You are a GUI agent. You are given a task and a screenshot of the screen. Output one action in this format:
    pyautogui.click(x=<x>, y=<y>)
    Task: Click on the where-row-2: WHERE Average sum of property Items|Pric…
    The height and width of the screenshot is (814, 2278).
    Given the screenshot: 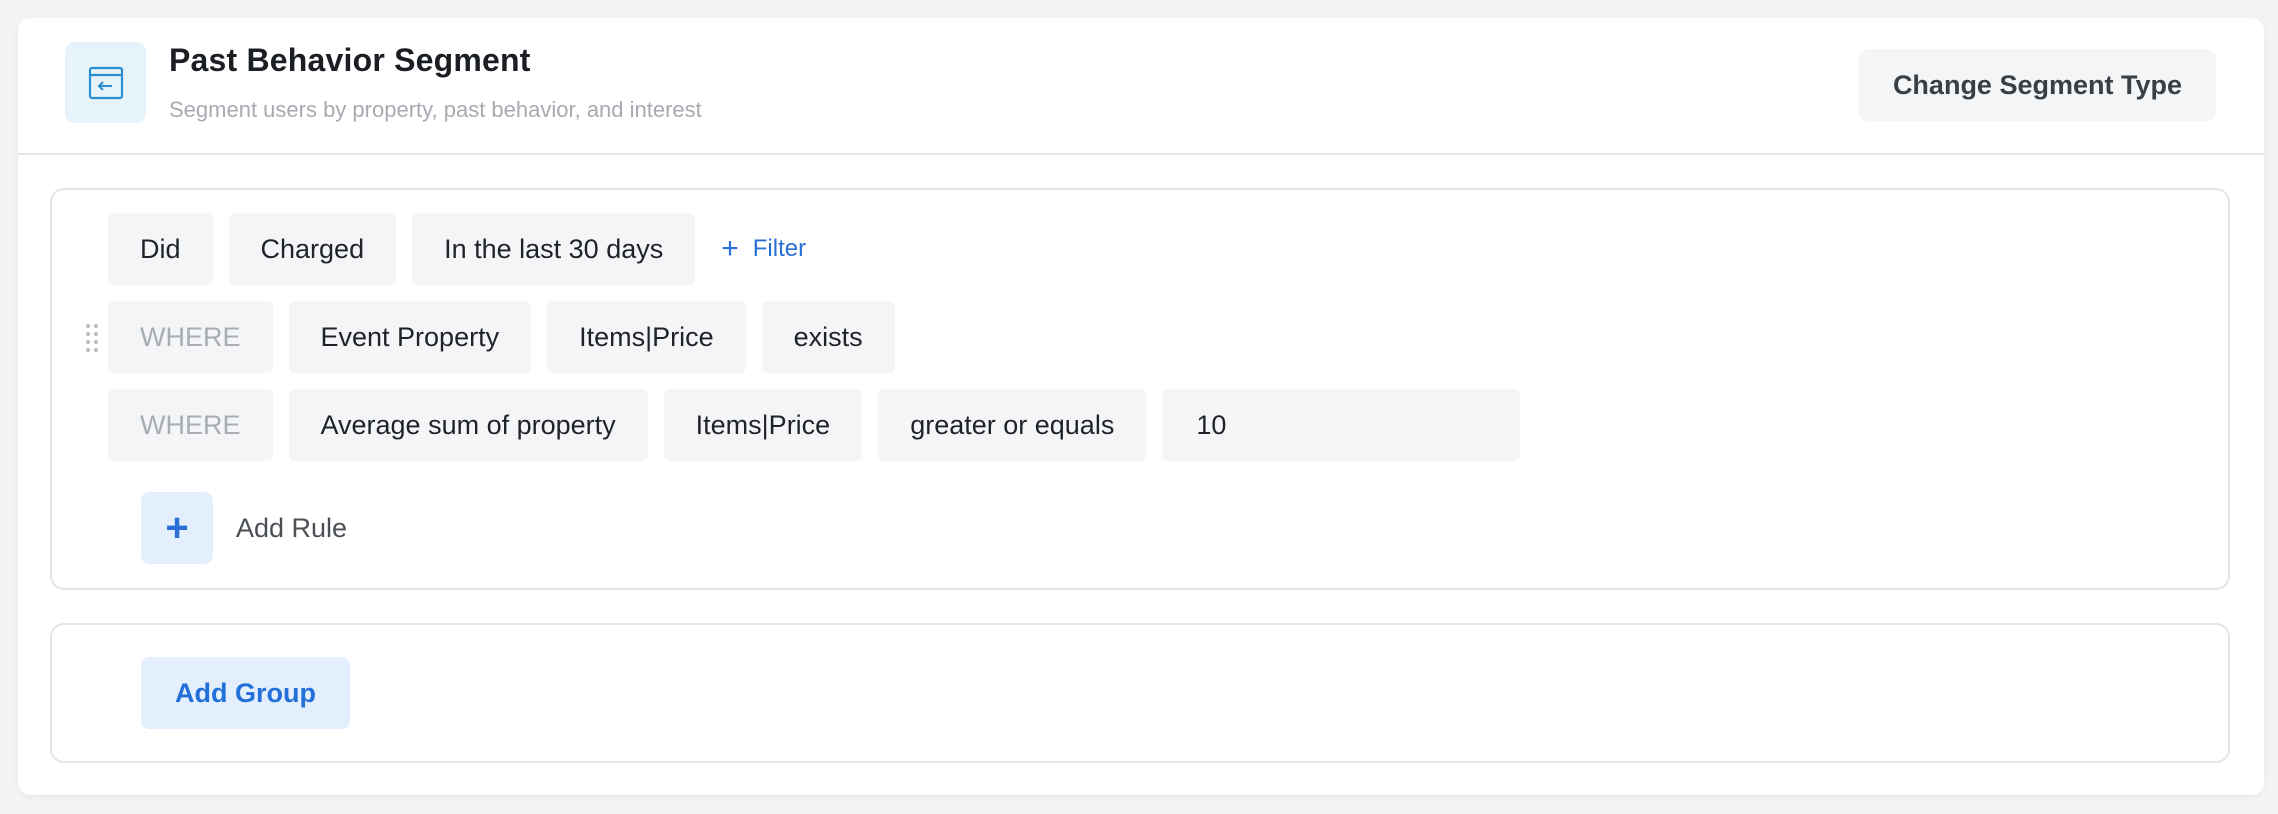 What is the action you would take?
    pyautogui.click(x=814, y=425)
    